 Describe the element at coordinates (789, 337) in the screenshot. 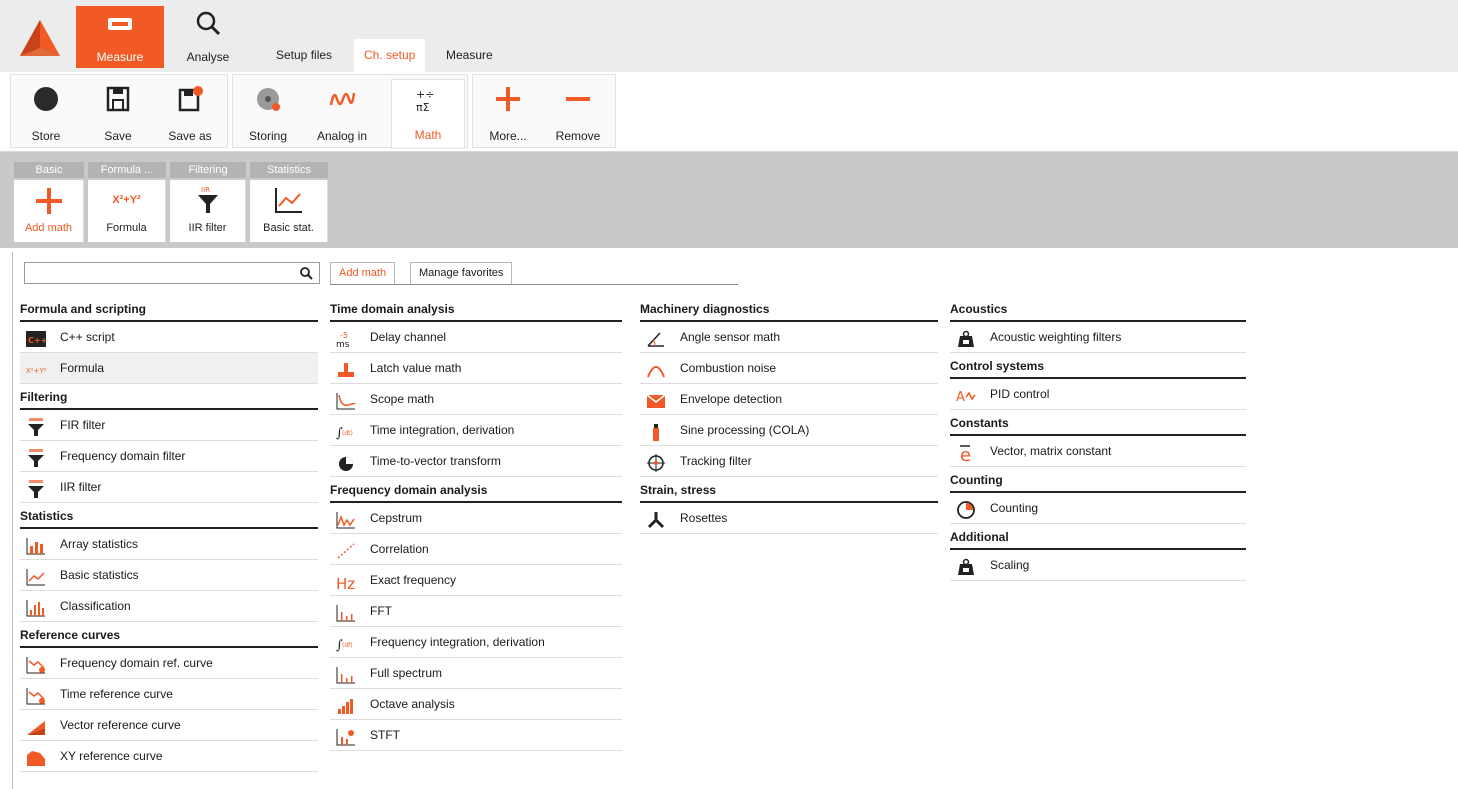

I see `math-item: Angle sensor math` at that location.